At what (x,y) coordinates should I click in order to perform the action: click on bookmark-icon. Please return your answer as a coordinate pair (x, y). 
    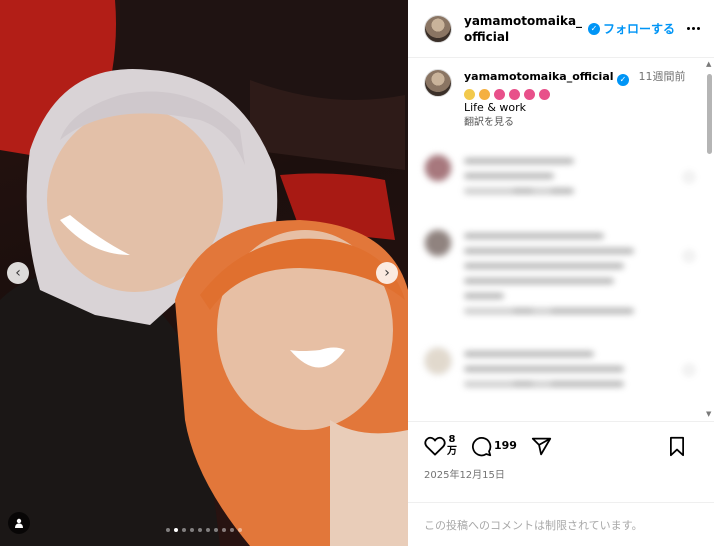
    Looking at the image, I should click on (677, 446).